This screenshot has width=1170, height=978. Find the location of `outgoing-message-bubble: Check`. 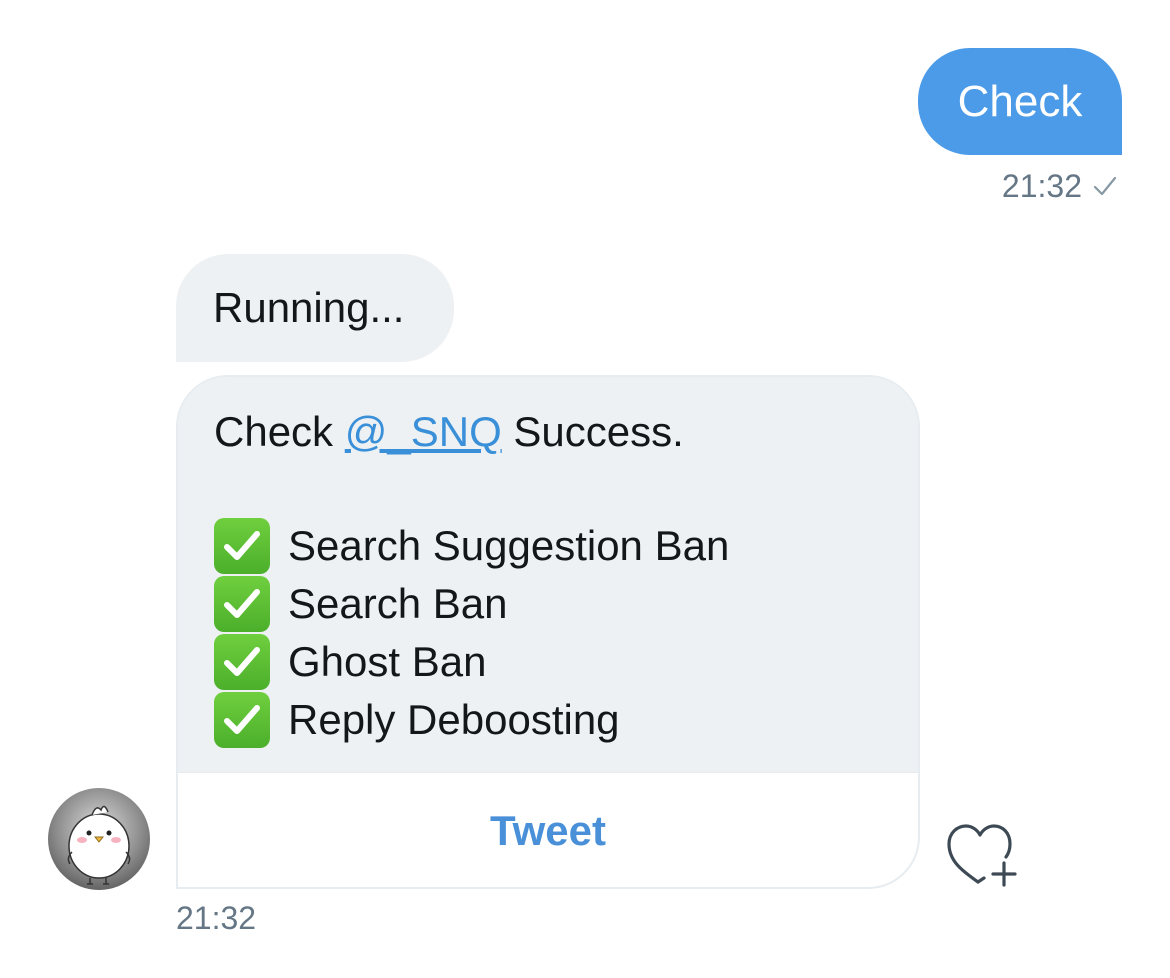

outgoing-message-bubble: Check is located at coordinates (1020, 101).